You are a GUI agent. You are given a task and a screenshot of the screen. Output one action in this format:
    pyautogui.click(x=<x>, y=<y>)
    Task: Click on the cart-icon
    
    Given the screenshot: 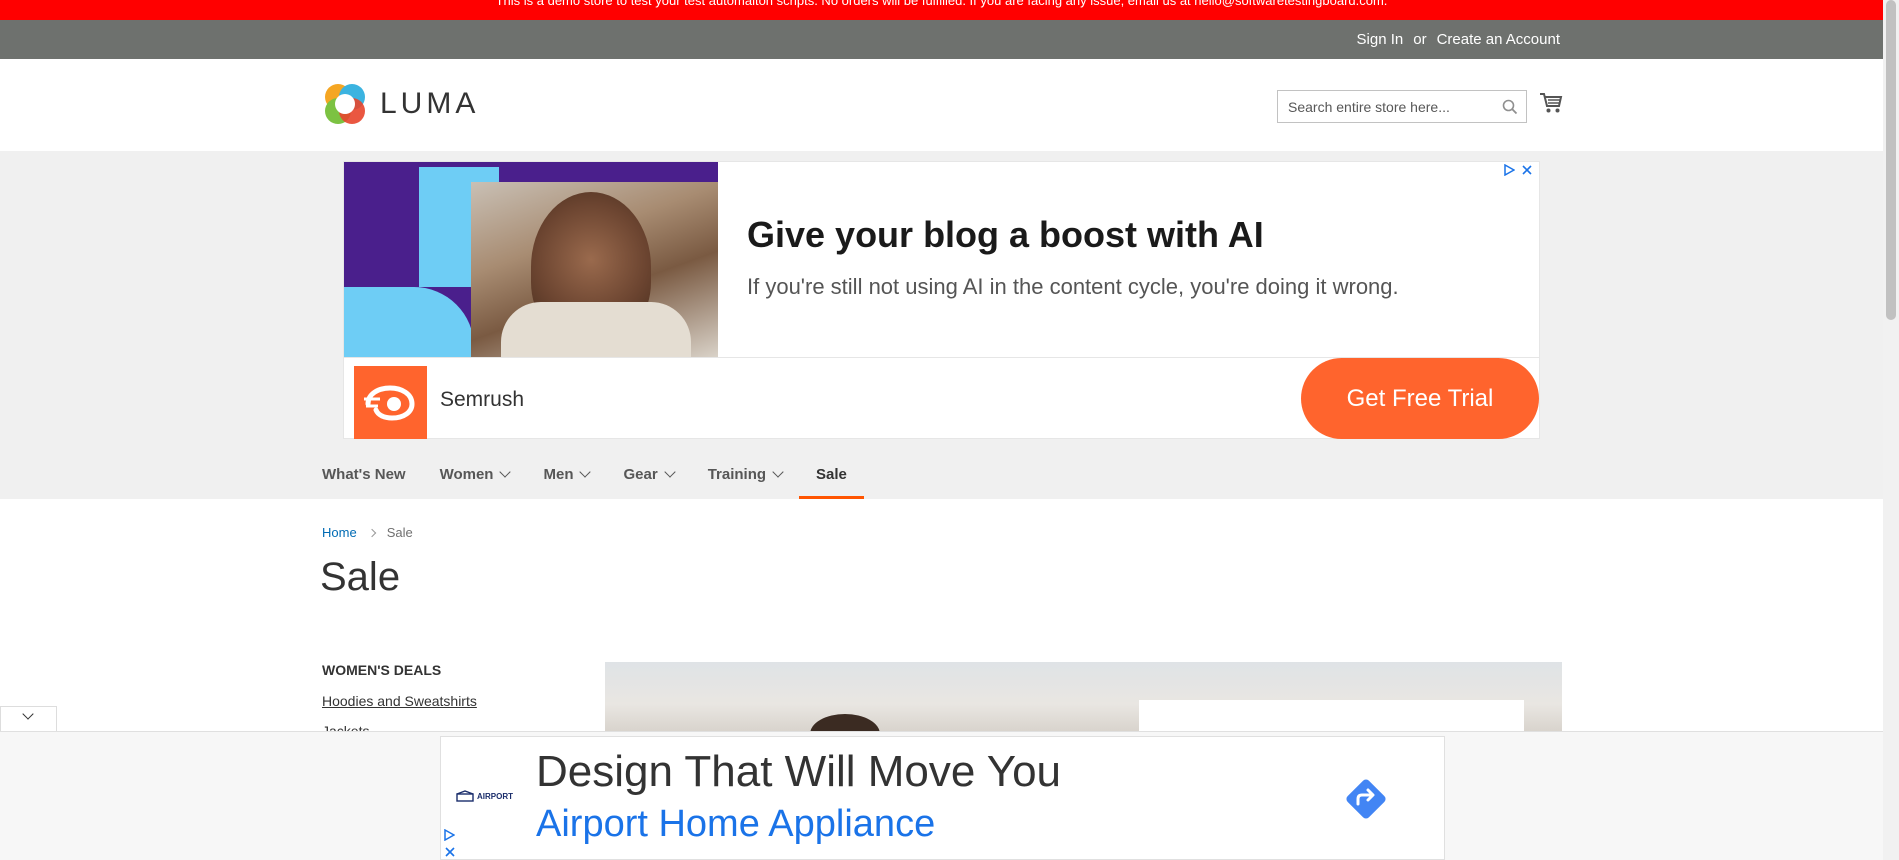 What is the action you would take?
    pyautogui.click(x=1551, y=103)
    